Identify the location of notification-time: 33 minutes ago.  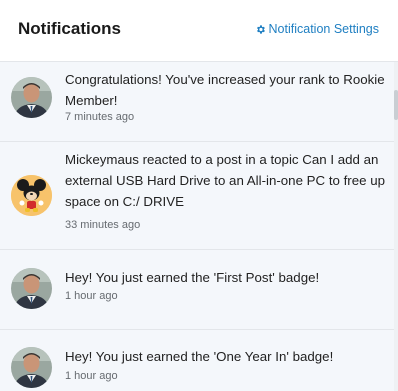
(103, 225).